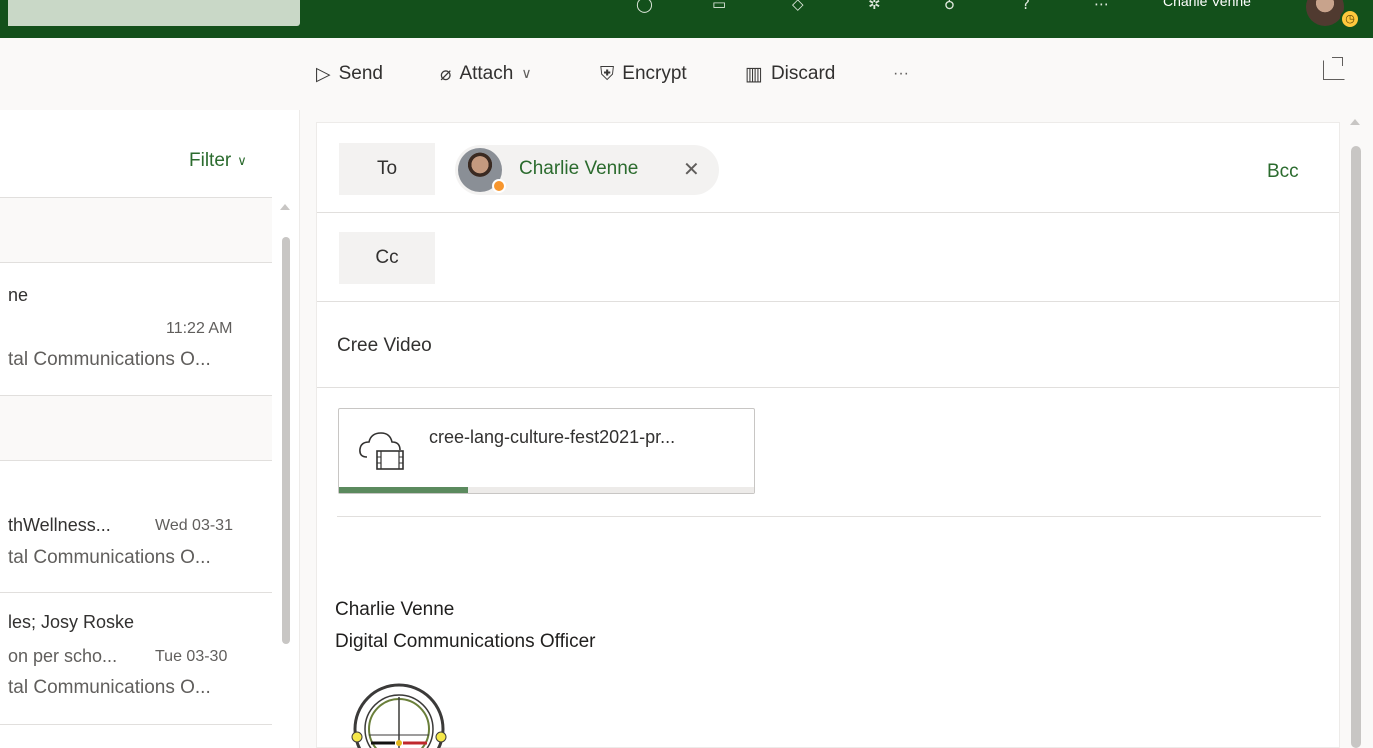 The height and width of the screenshot is (748, 1373). Describe the element at coordinates (360, 73) in the screenshot. I see `send-label: Send` at that location.